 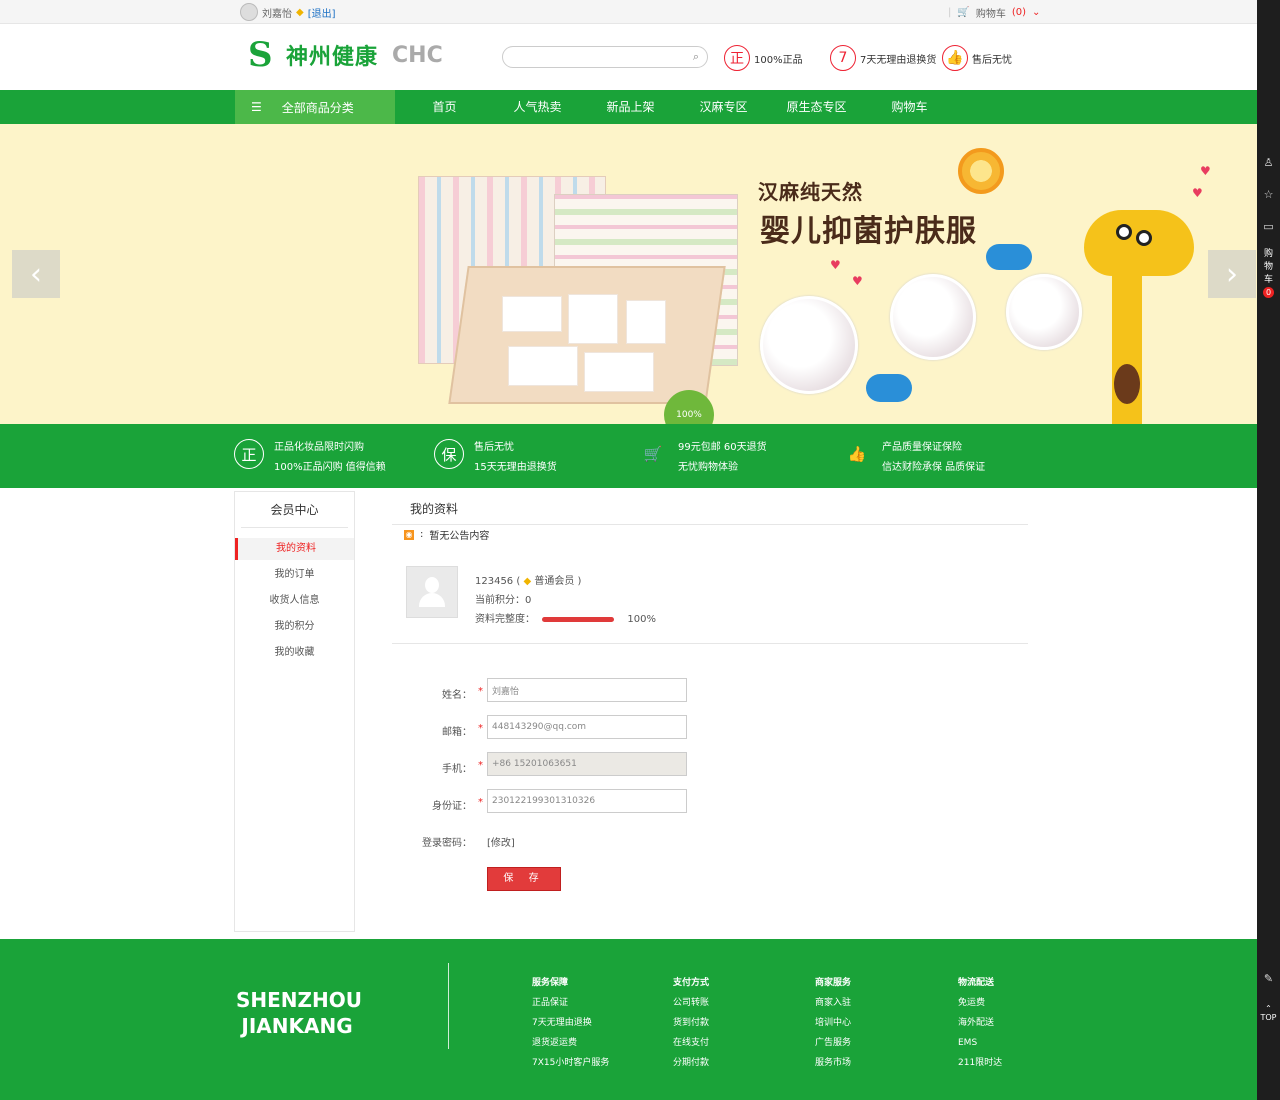 What do you see at coordinates (587, 690) in the screenshot?
I see `name-field` at bounding box center [587, 690].